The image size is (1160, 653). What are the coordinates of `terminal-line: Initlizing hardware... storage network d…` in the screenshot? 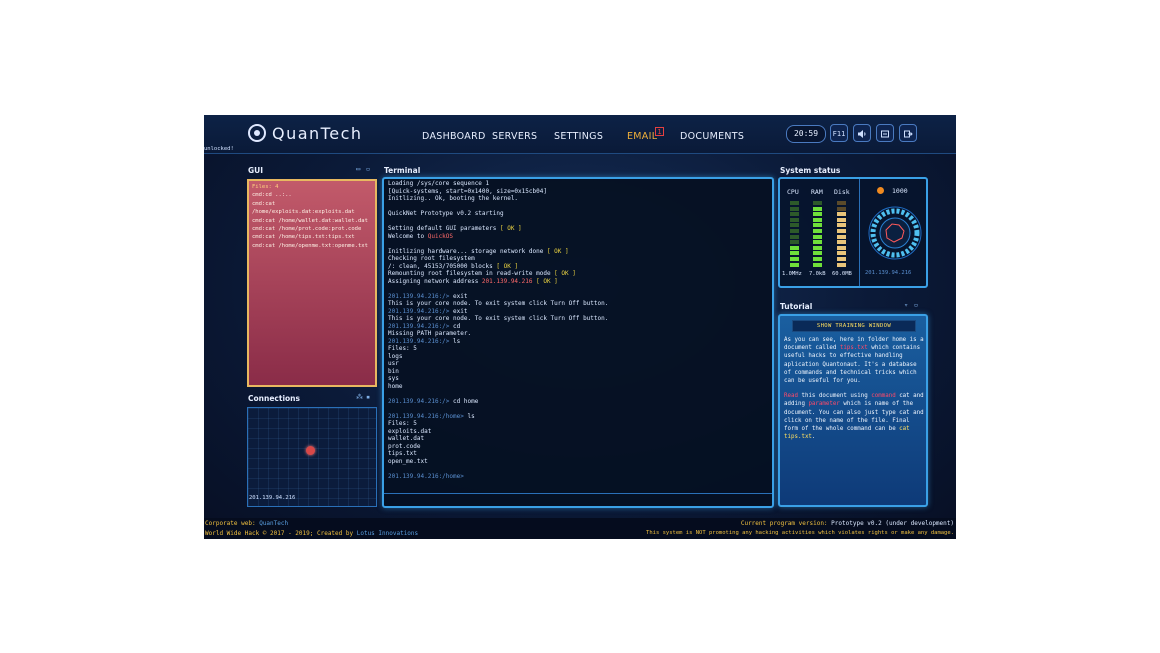 It's located at (578, 252).